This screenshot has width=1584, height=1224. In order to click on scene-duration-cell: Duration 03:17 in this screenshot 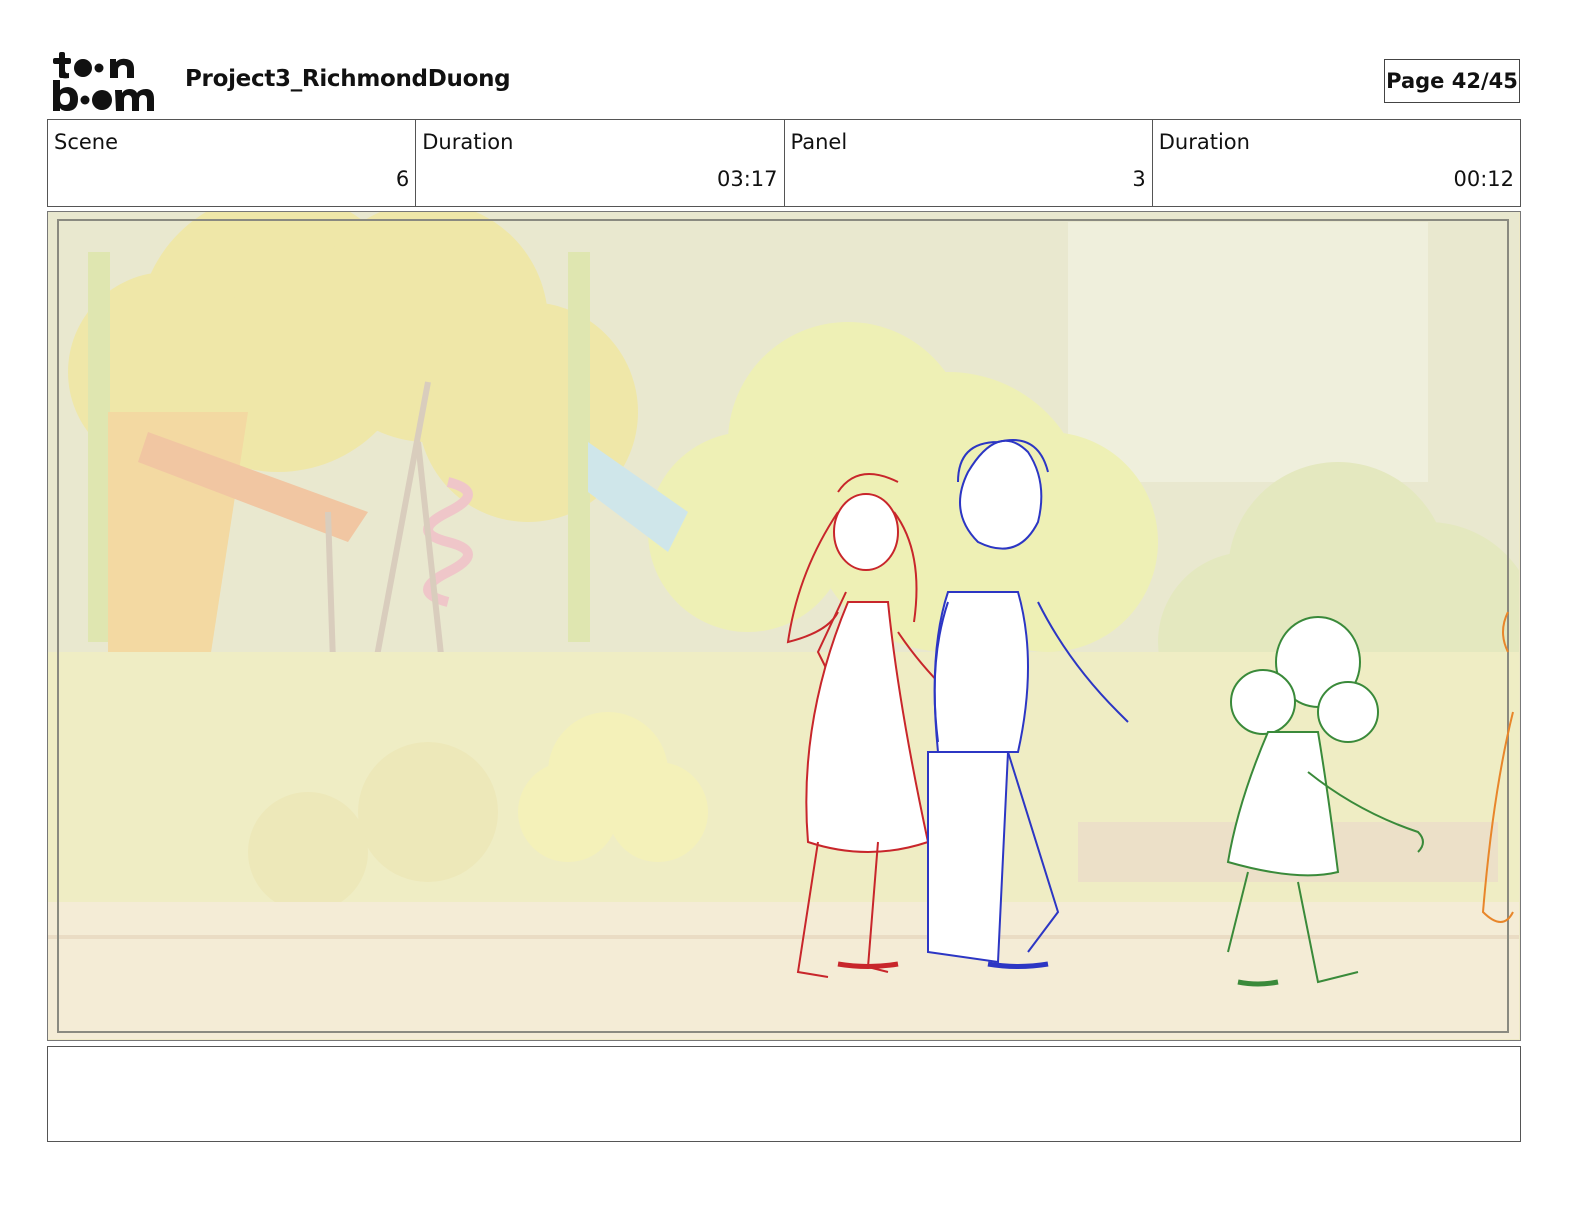, I will do `click(600, 163)`.